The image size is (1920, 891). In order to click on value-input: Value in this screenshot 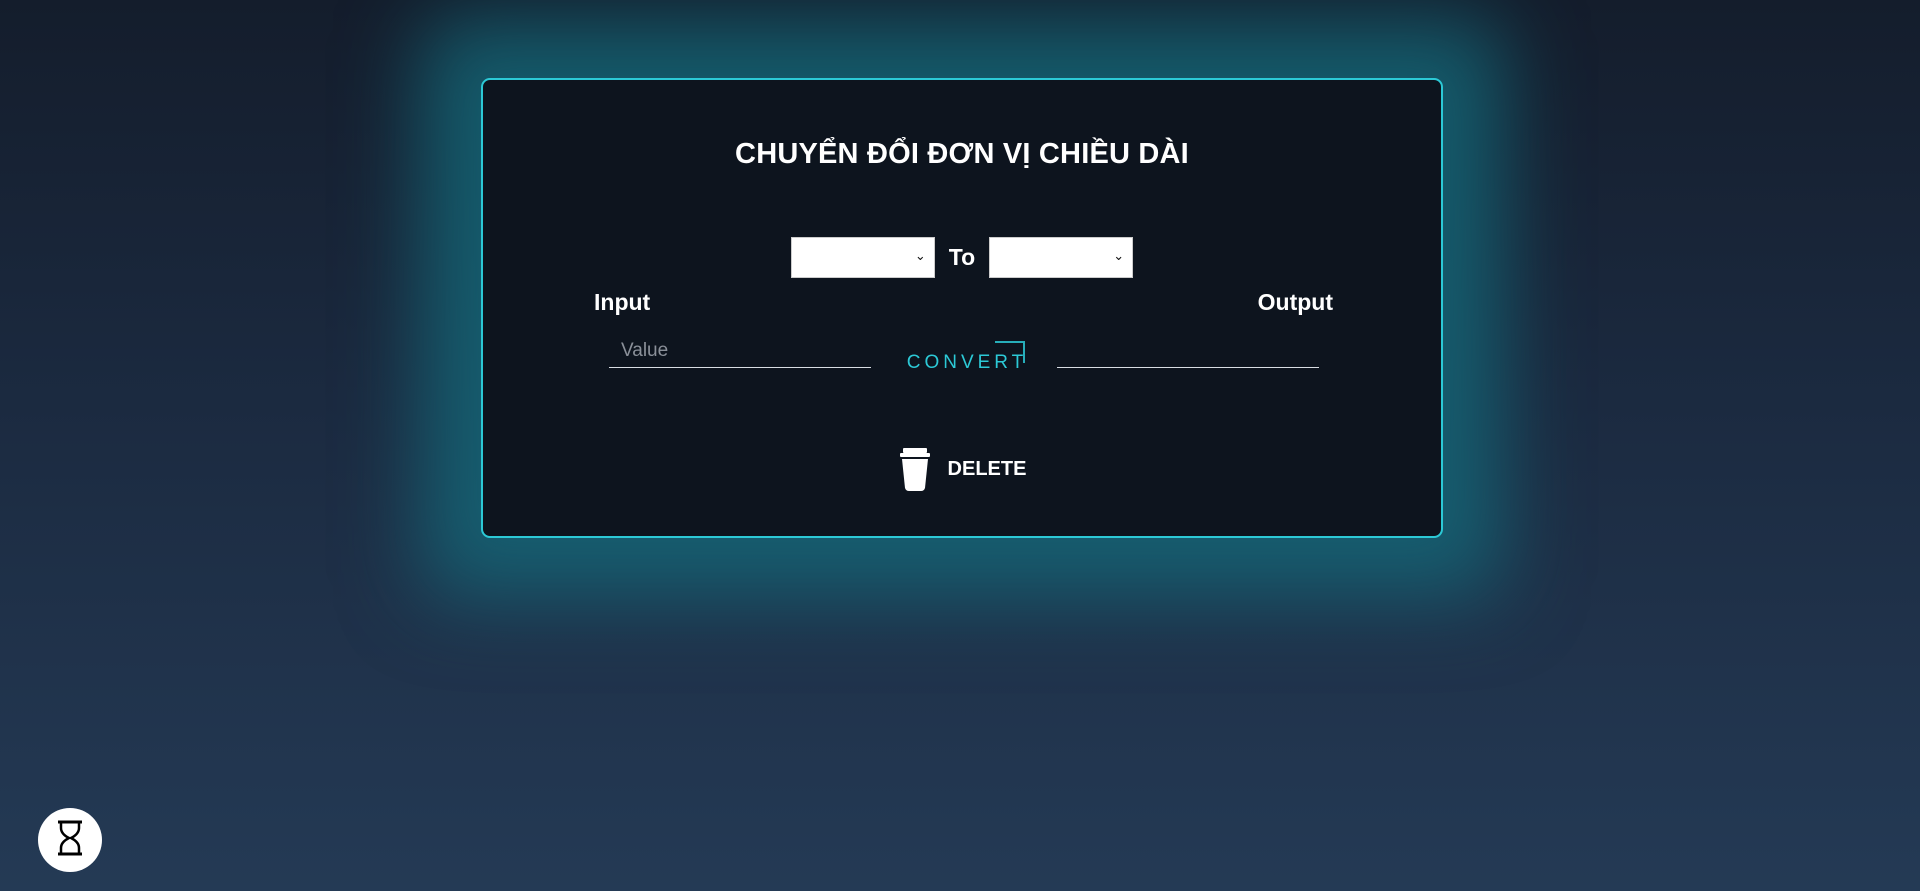, I will do `click(740, 351)`.